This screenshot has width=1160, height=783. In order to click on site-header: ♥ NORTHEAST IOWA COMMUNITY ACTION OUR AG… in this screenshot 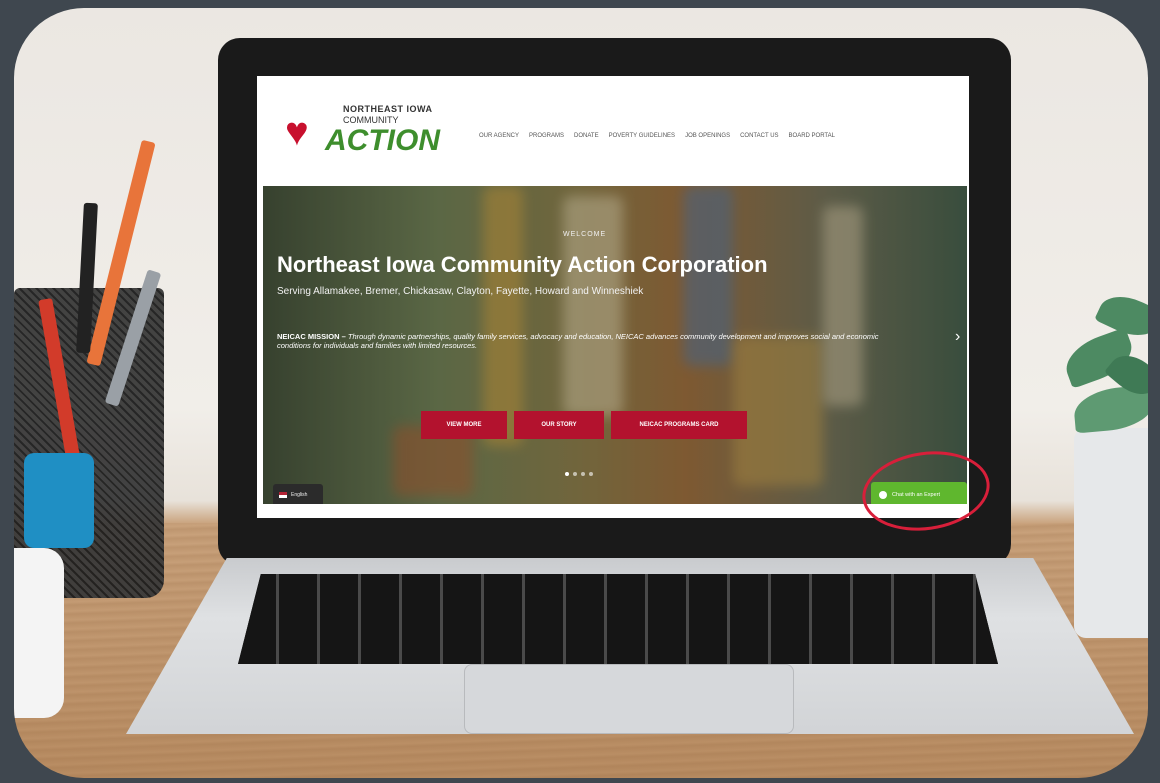, I will do `click(613, 131)`.